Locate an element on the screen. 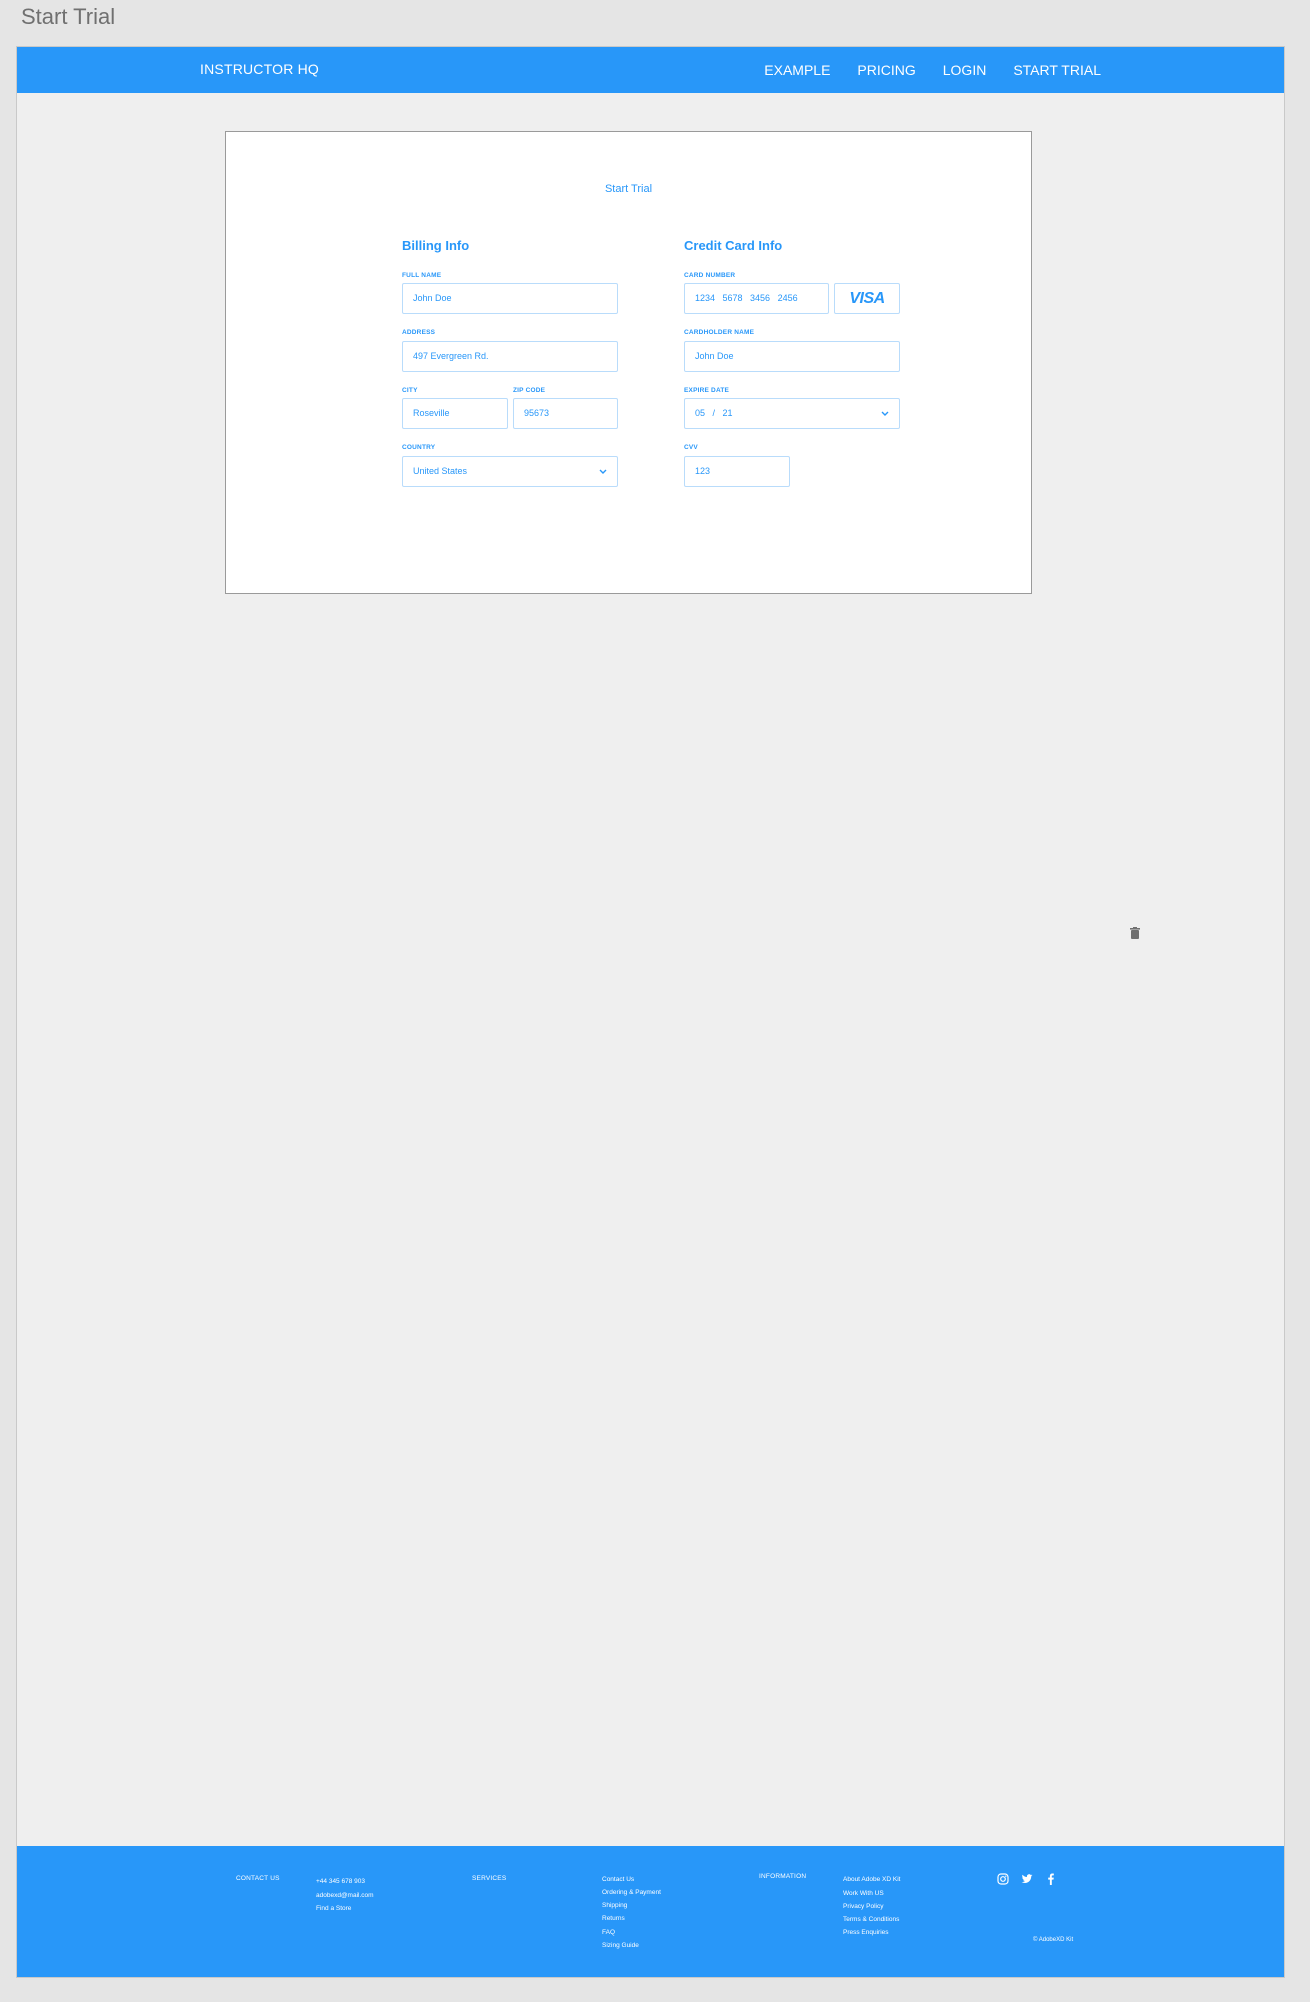 This screenshot has height=2002, width=1310. footer-info-link: Work With US is located at coordinates (863, 1893).